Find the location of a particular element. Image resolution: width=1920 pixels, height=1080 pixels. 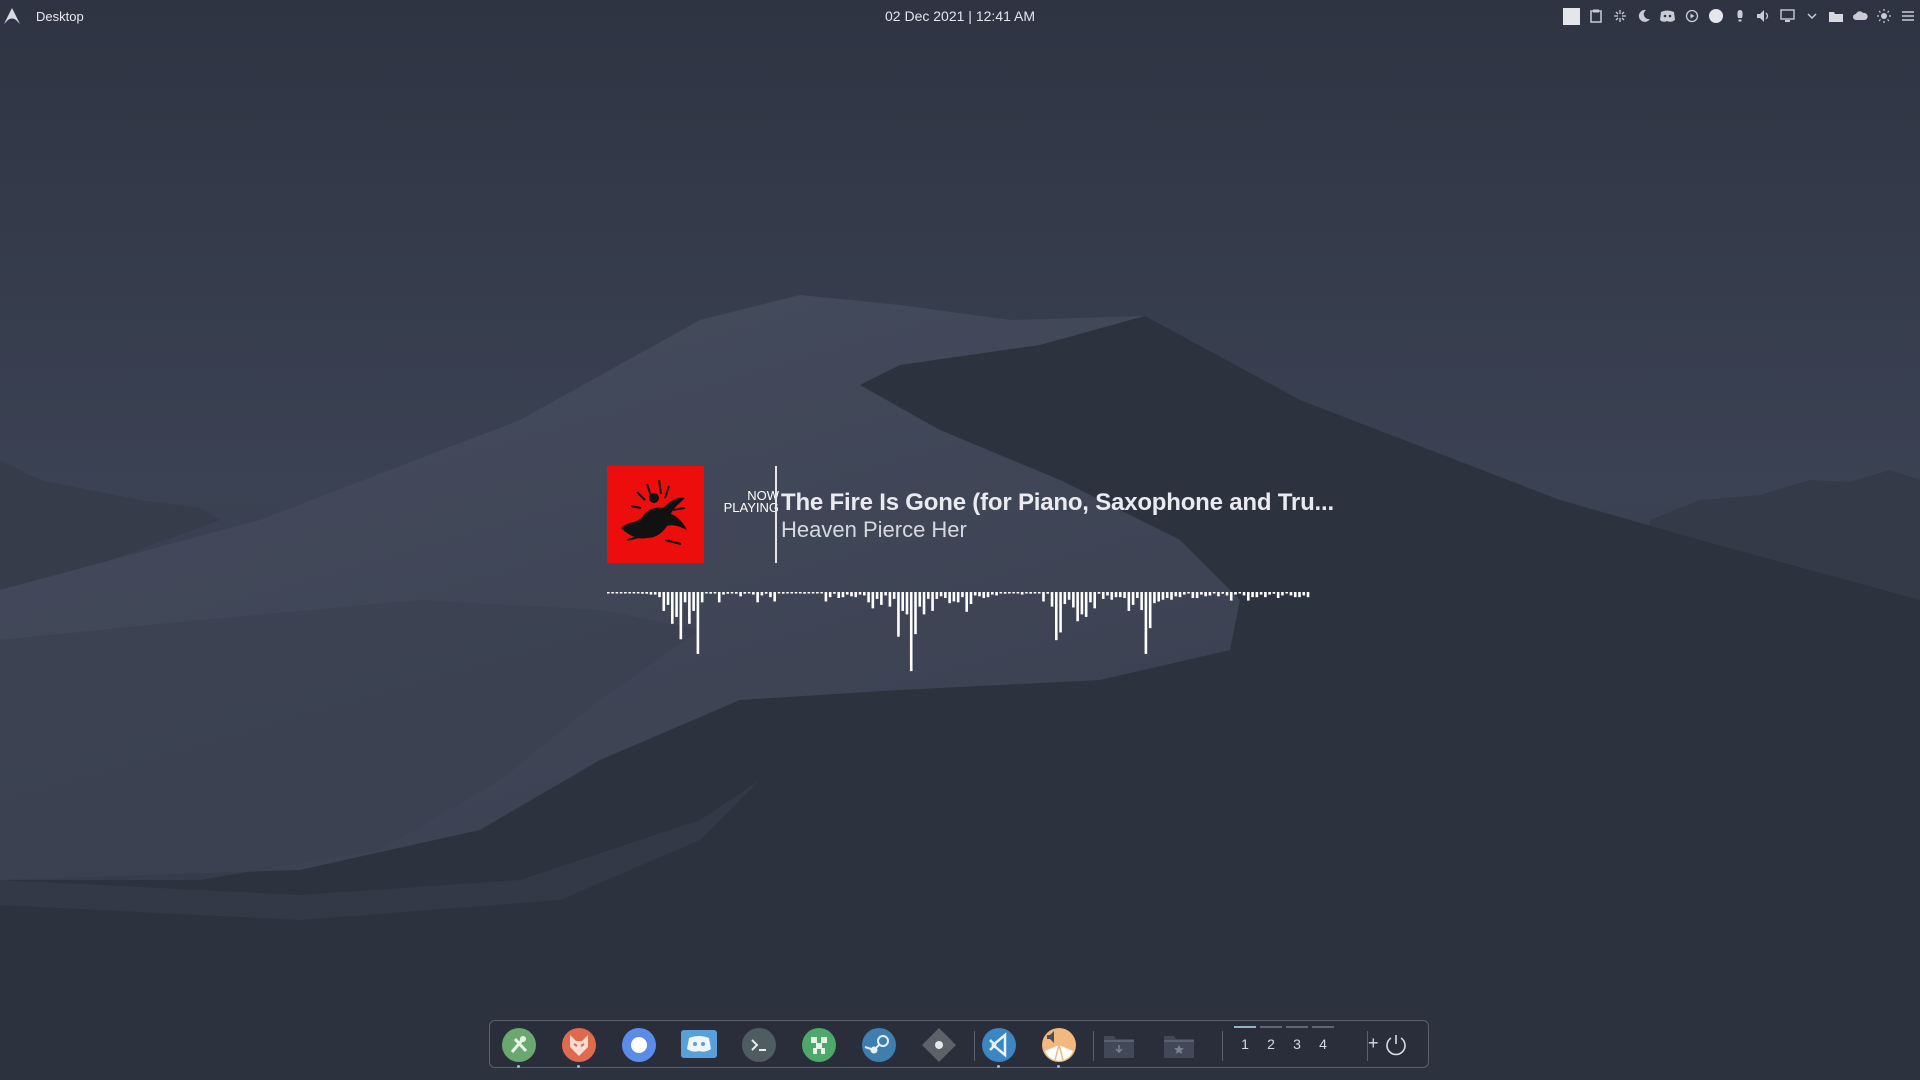

dock-app-vscode is located at coordinates (999, 1047).